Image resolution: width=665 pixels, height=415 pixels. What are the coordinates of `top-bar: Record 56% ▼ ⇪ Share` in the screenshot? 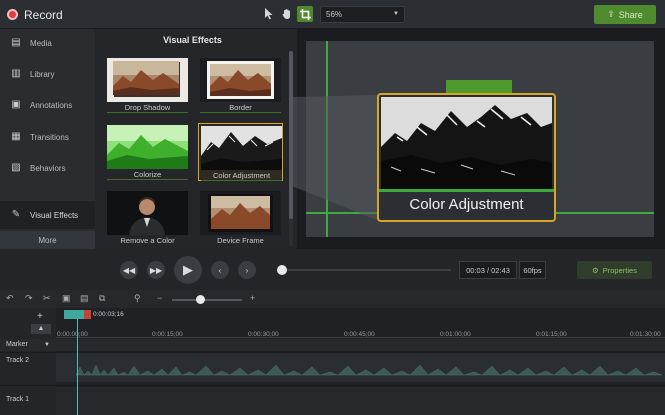 It's located at (332, 14).